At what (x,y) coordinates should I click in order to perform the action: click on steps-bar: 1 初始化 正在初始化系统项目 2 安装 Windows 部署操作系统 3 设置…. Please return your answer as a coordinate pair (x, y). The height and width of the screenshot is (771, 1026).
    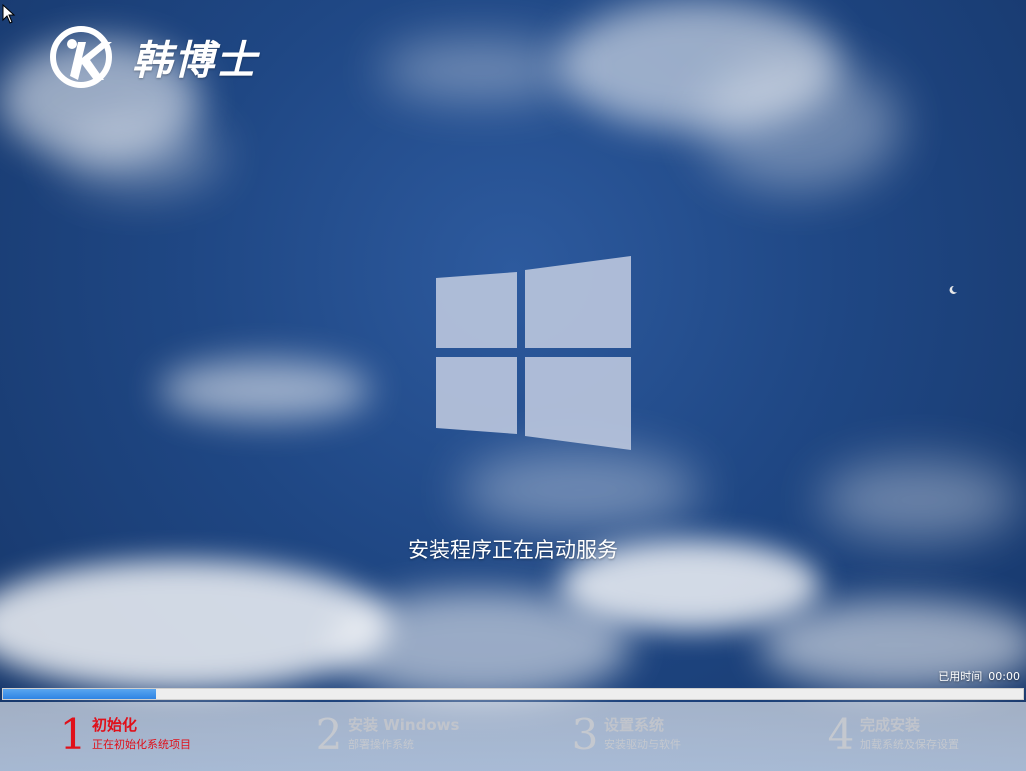
    Looking at the image, I should click on (513, 736).